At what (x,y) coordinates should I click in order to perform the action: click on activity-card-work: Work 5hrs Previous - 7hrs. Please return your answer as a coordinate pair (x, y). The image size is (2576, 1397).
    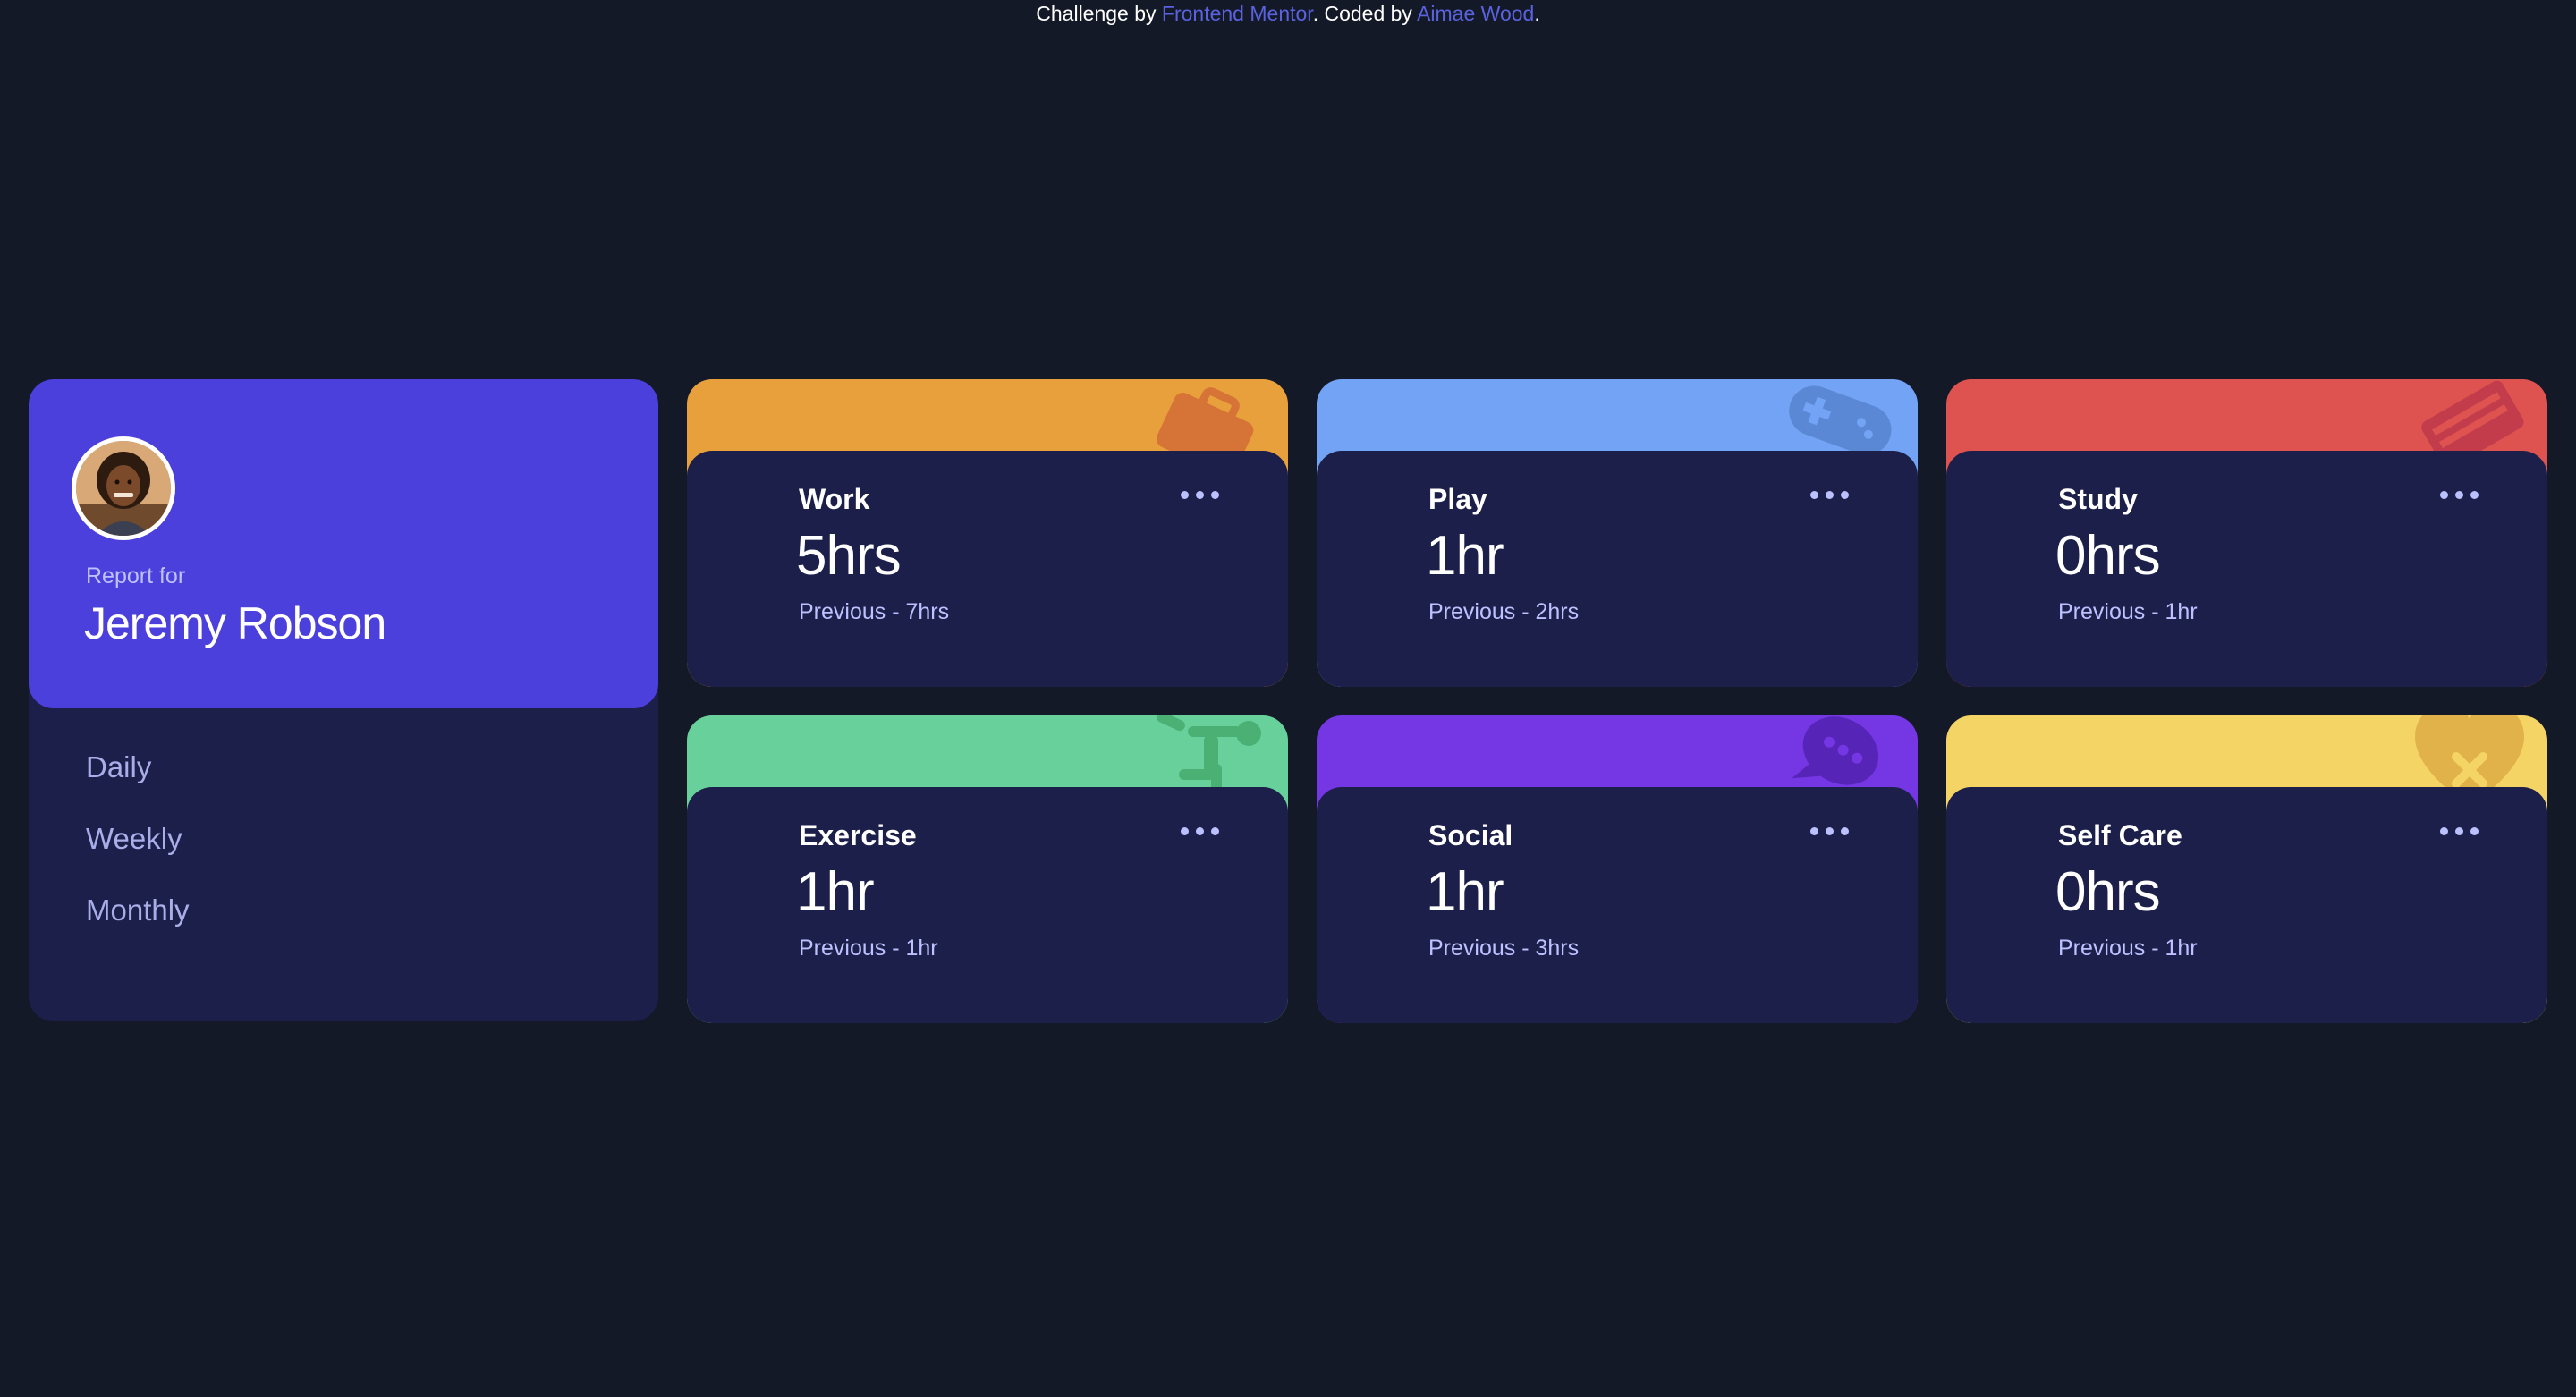
    Looking at the image, I should click on (987, 533).